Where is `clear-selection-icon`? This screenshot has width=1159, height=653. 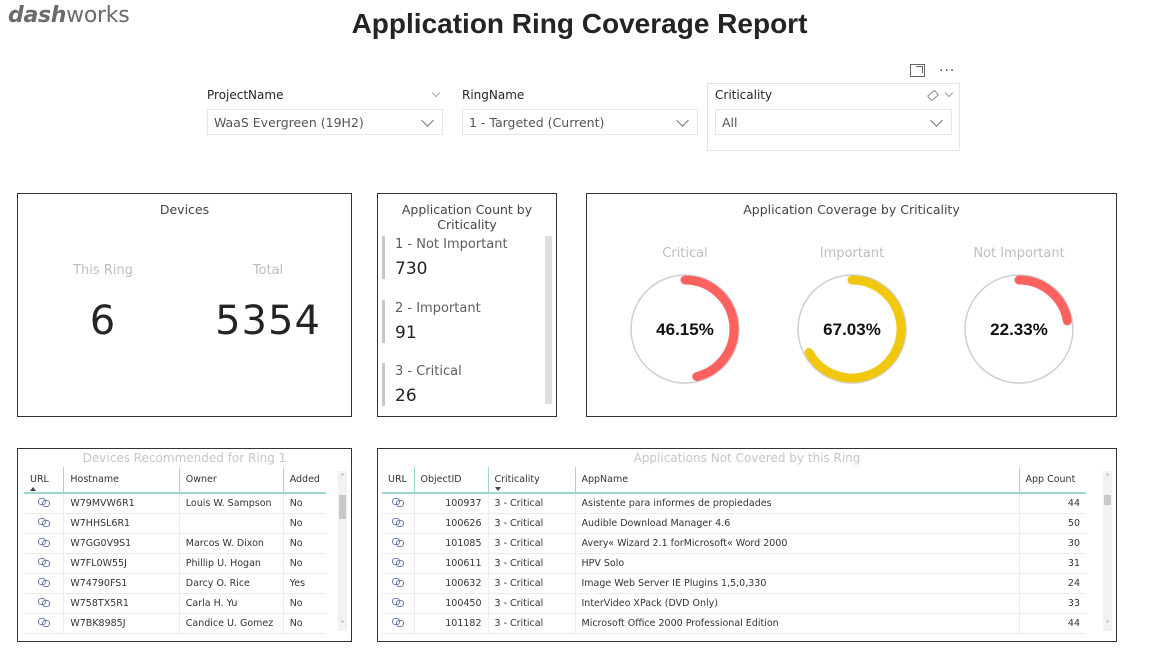 clear-selection-icon is located at coordinates (933, 95).